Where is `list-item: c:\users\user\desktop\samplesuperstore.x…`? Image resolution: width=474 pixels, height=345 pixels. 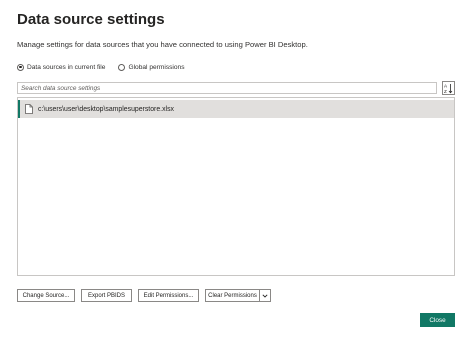
list-item: c:\users\user\desktop\samplesuperstore.x… is located at coordinates (236, 109).